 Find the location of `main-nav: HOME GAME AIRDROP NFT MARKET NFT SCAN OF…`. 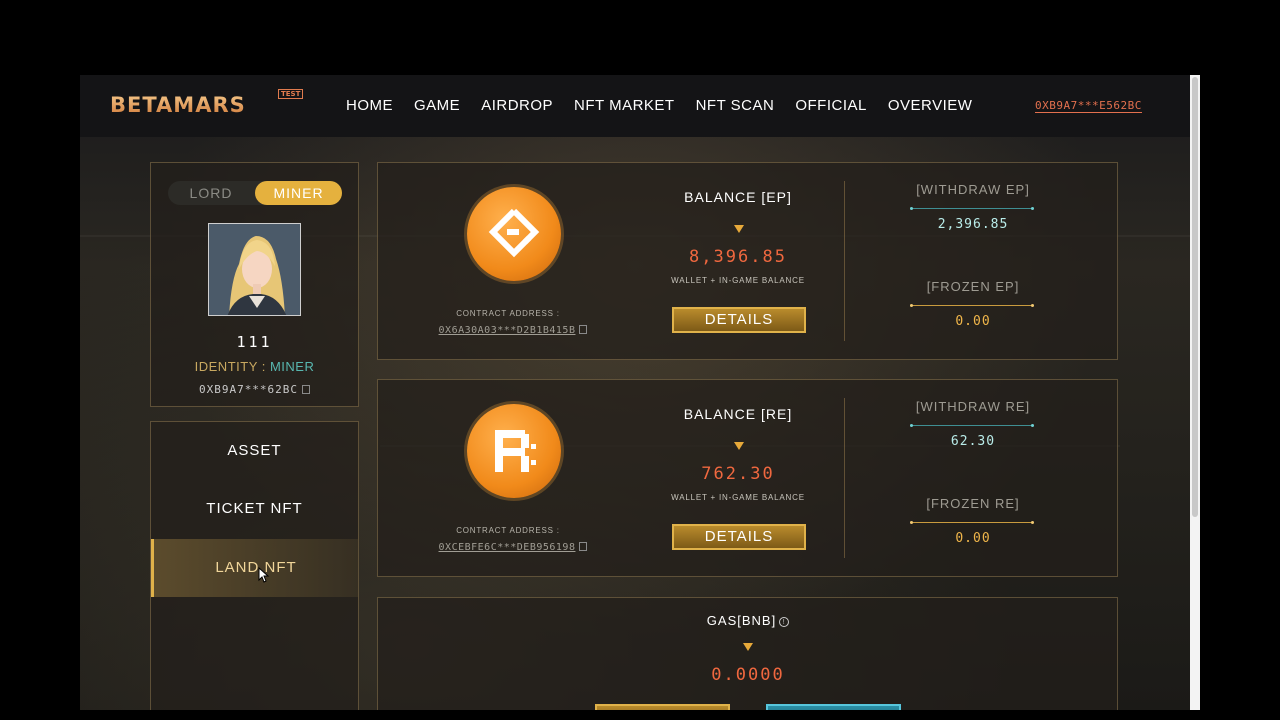

main-nav: HOME GAME AIRDROP NFT MARKET NFT SCAN OF… is located at coordinates (669, 105).